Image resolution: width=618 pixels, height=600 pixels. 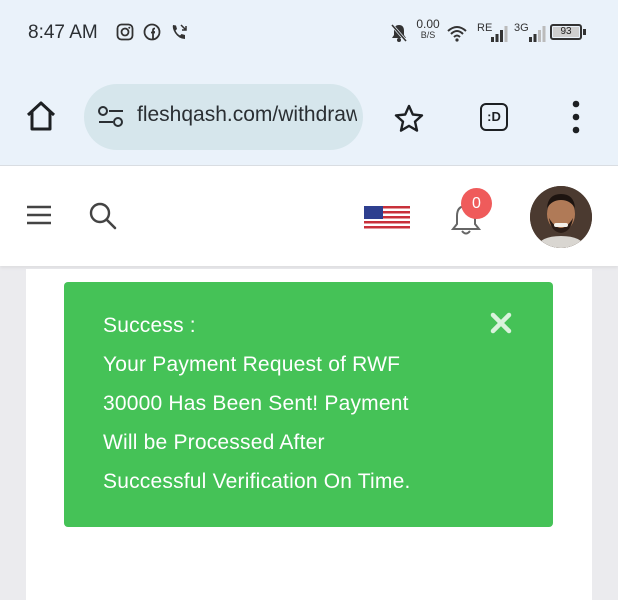 What do you see at coordinates (428, 24) in the screenshot?
I see `net-speed-value: 0.00` at bounding box center [428, 24].